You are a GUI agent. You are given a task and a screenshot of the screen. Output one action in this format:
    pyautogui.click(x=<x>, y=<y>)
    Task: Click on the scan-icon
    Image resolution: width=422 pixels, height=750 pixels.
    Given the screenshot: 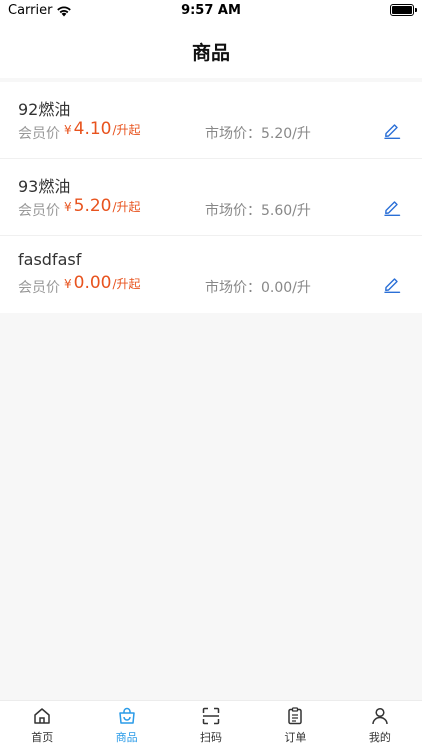 What is the action you would take?
    pyautogui.click(x=211, y=716)
    